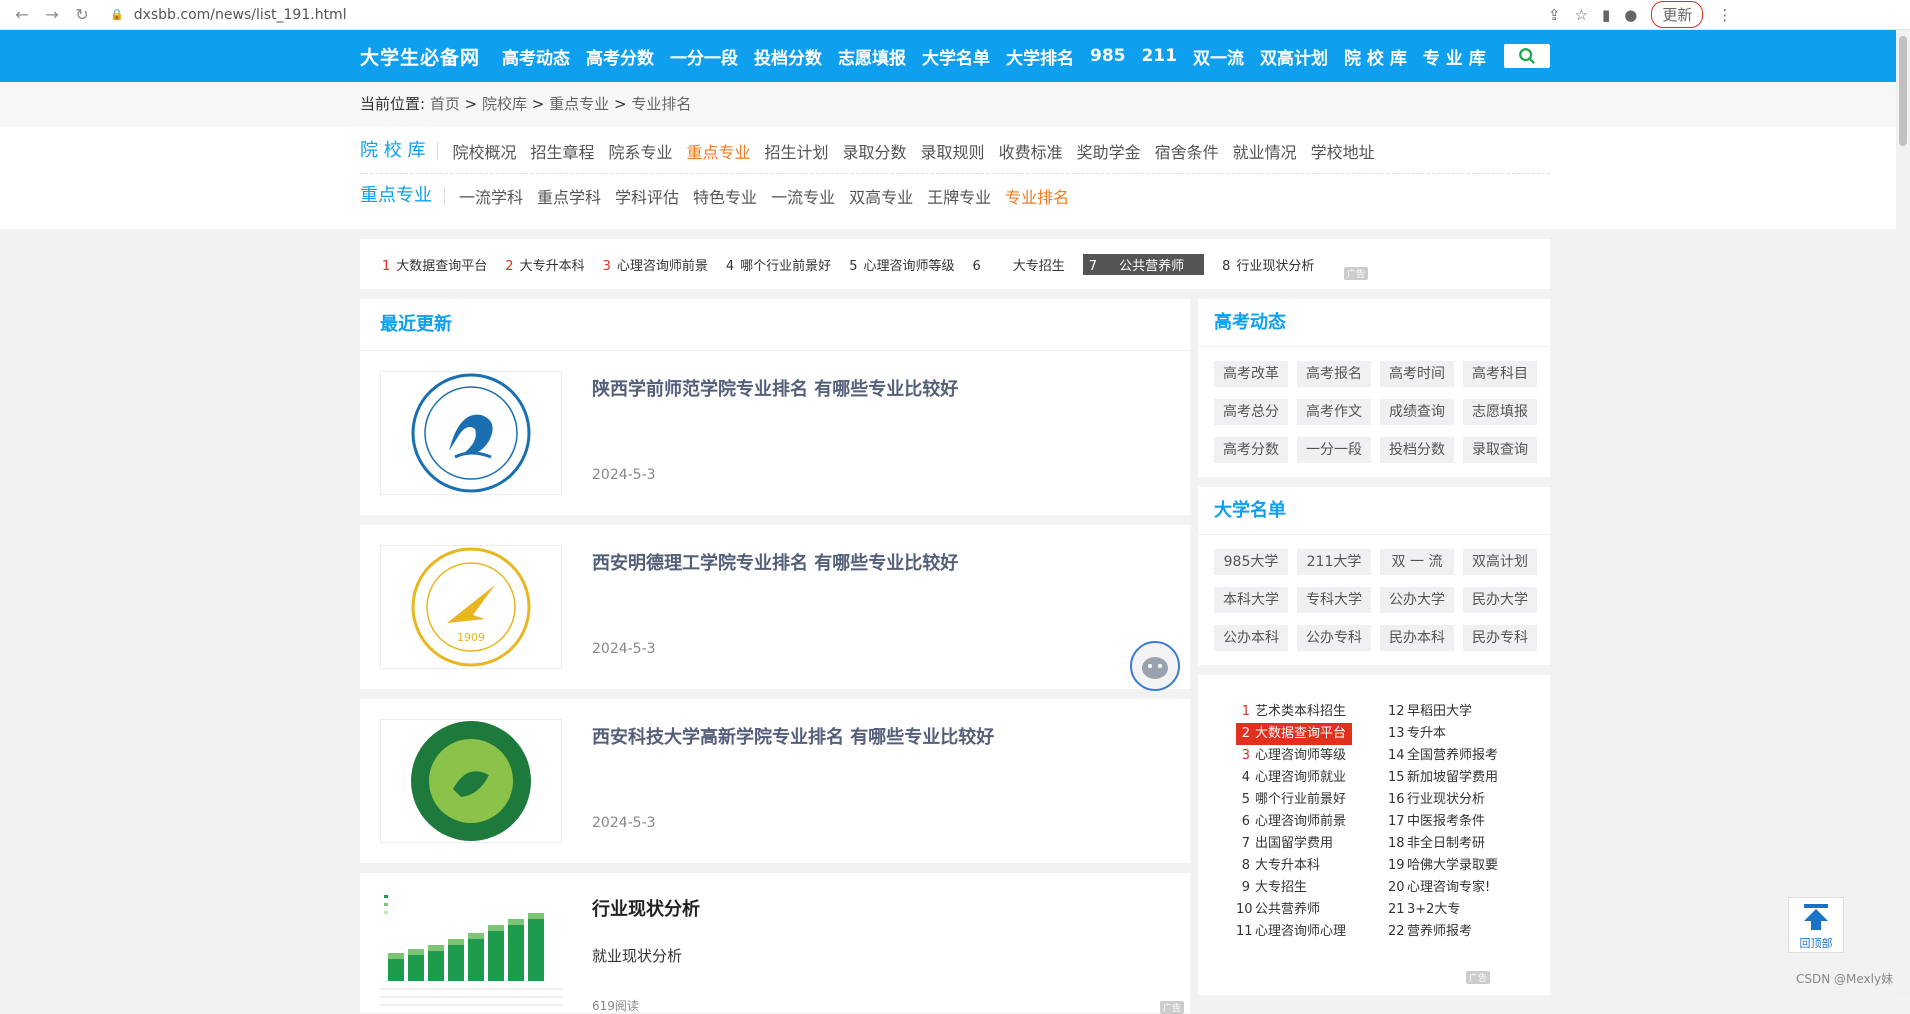 The image size is (1910, 1014). I want to click on profile-icon: ●, so click(1630, 15).